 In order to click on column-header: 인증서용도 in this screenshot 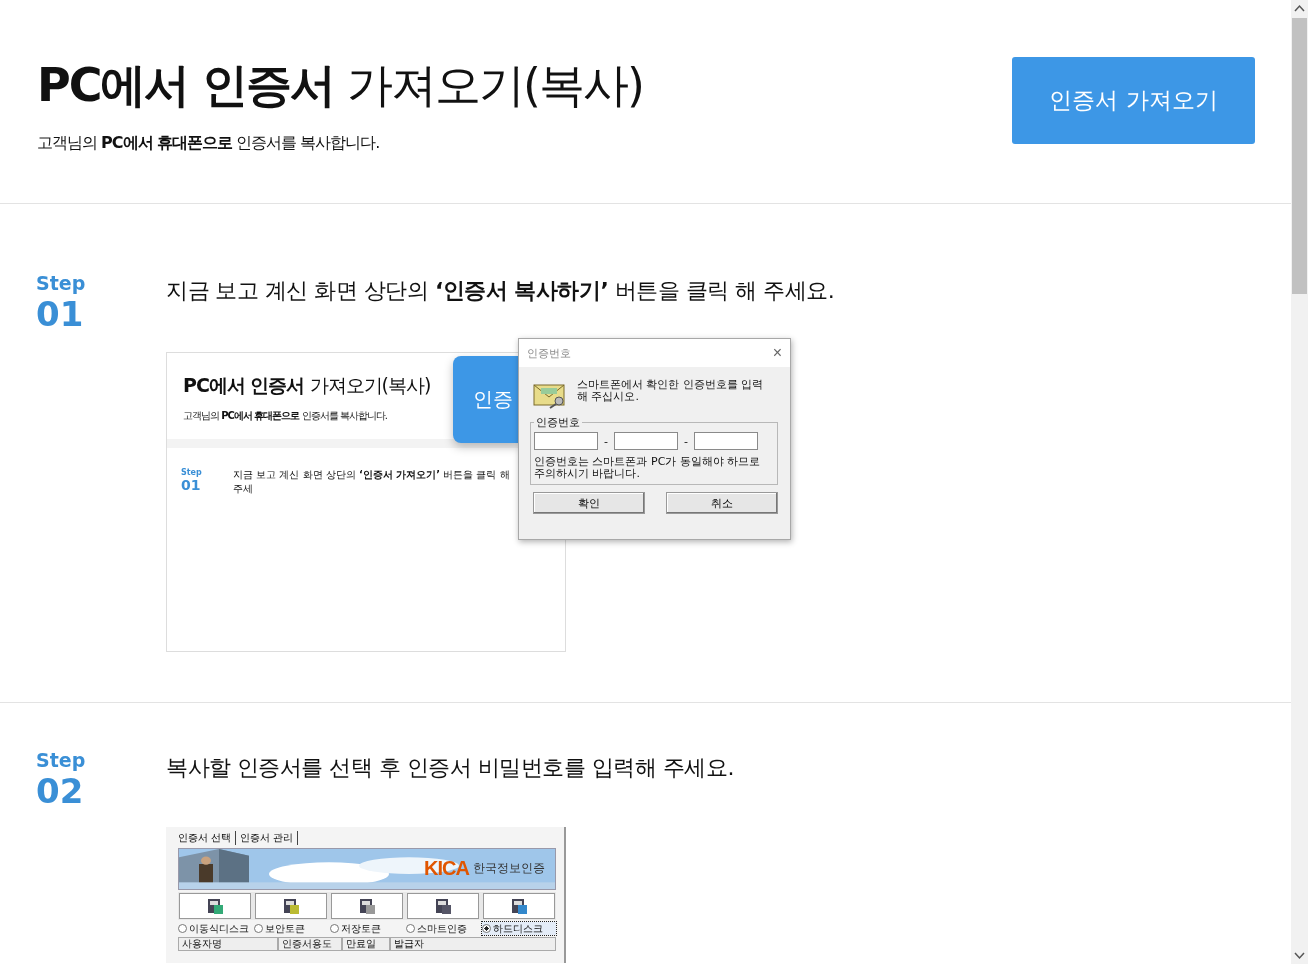, I will do `click(310, 944)`.